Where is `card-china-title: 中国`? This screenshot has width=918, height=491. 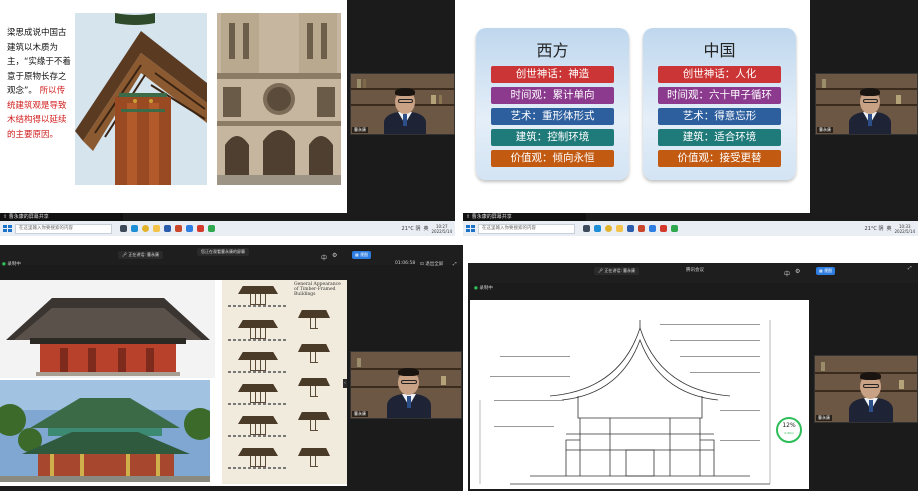
card-china-title: 中国 is located at coordinates (719, 50).